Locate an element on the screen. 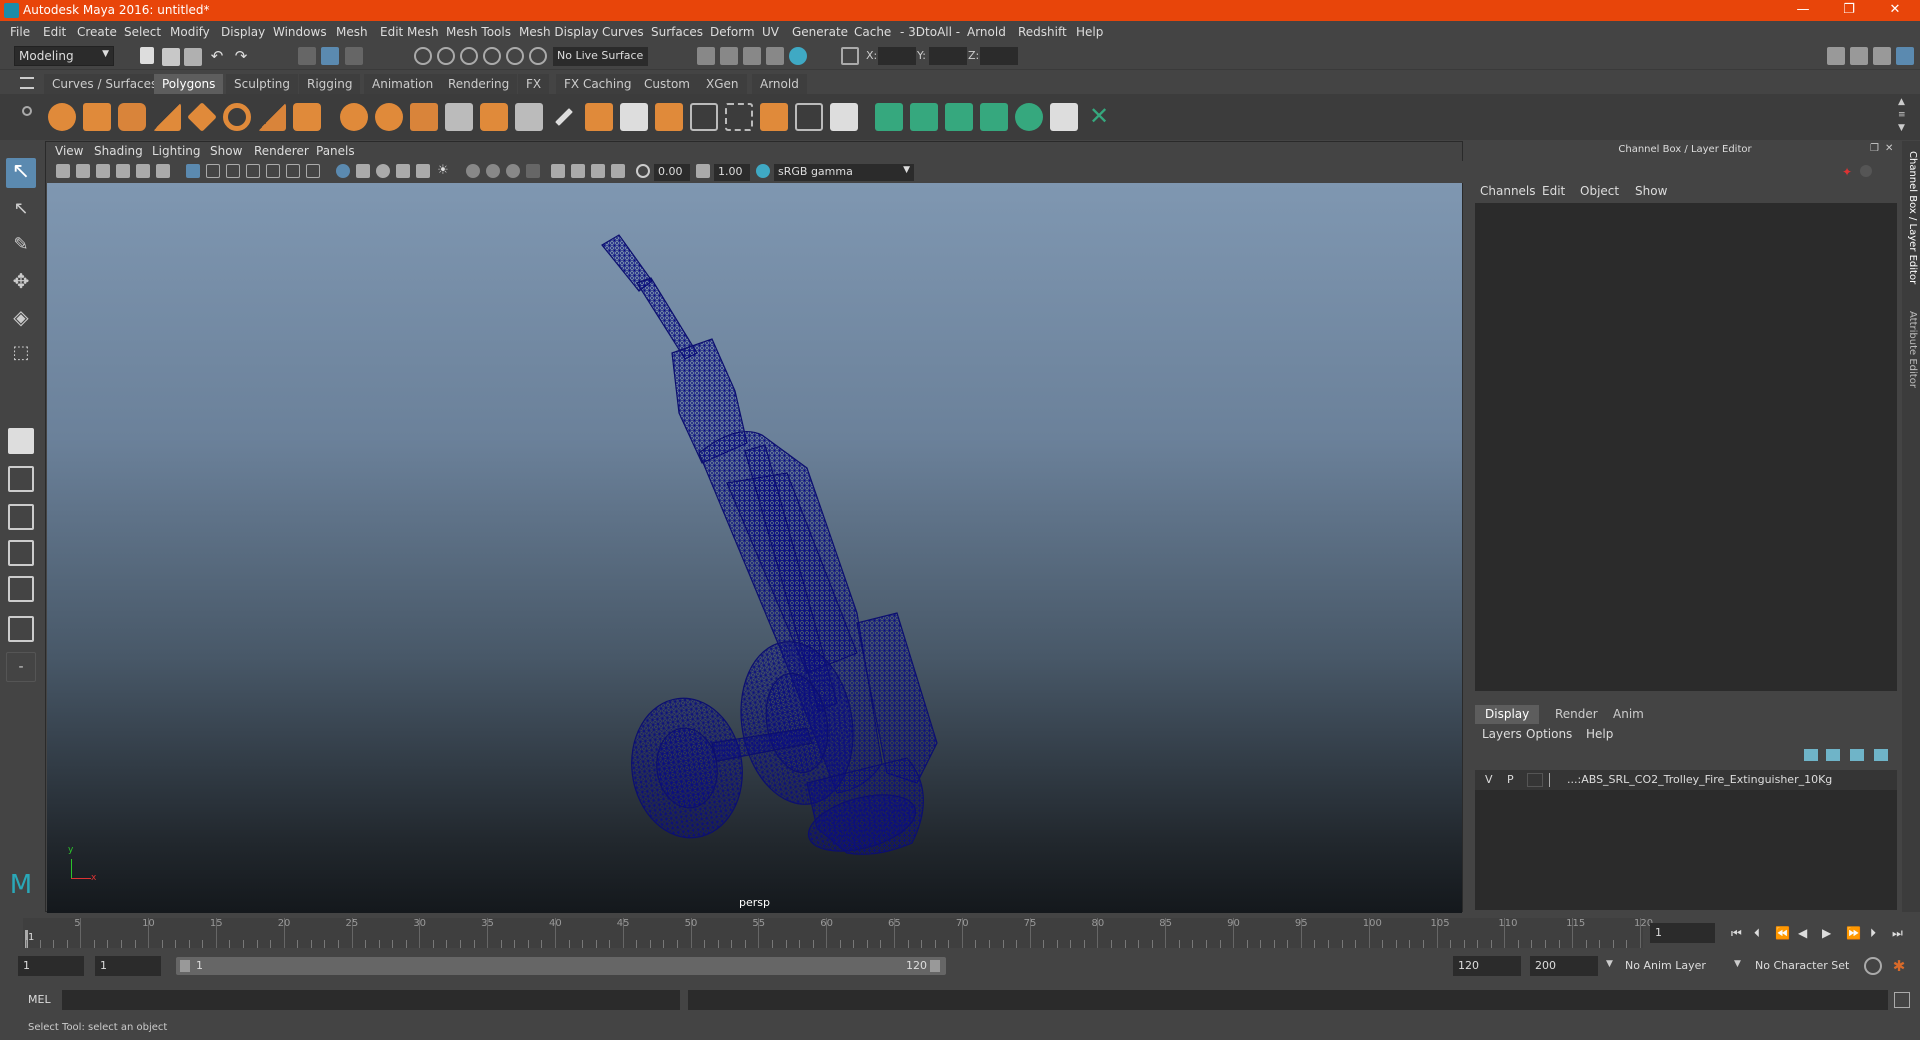  tool-settings-toggle-icon is located at coordinates (1882, 56).